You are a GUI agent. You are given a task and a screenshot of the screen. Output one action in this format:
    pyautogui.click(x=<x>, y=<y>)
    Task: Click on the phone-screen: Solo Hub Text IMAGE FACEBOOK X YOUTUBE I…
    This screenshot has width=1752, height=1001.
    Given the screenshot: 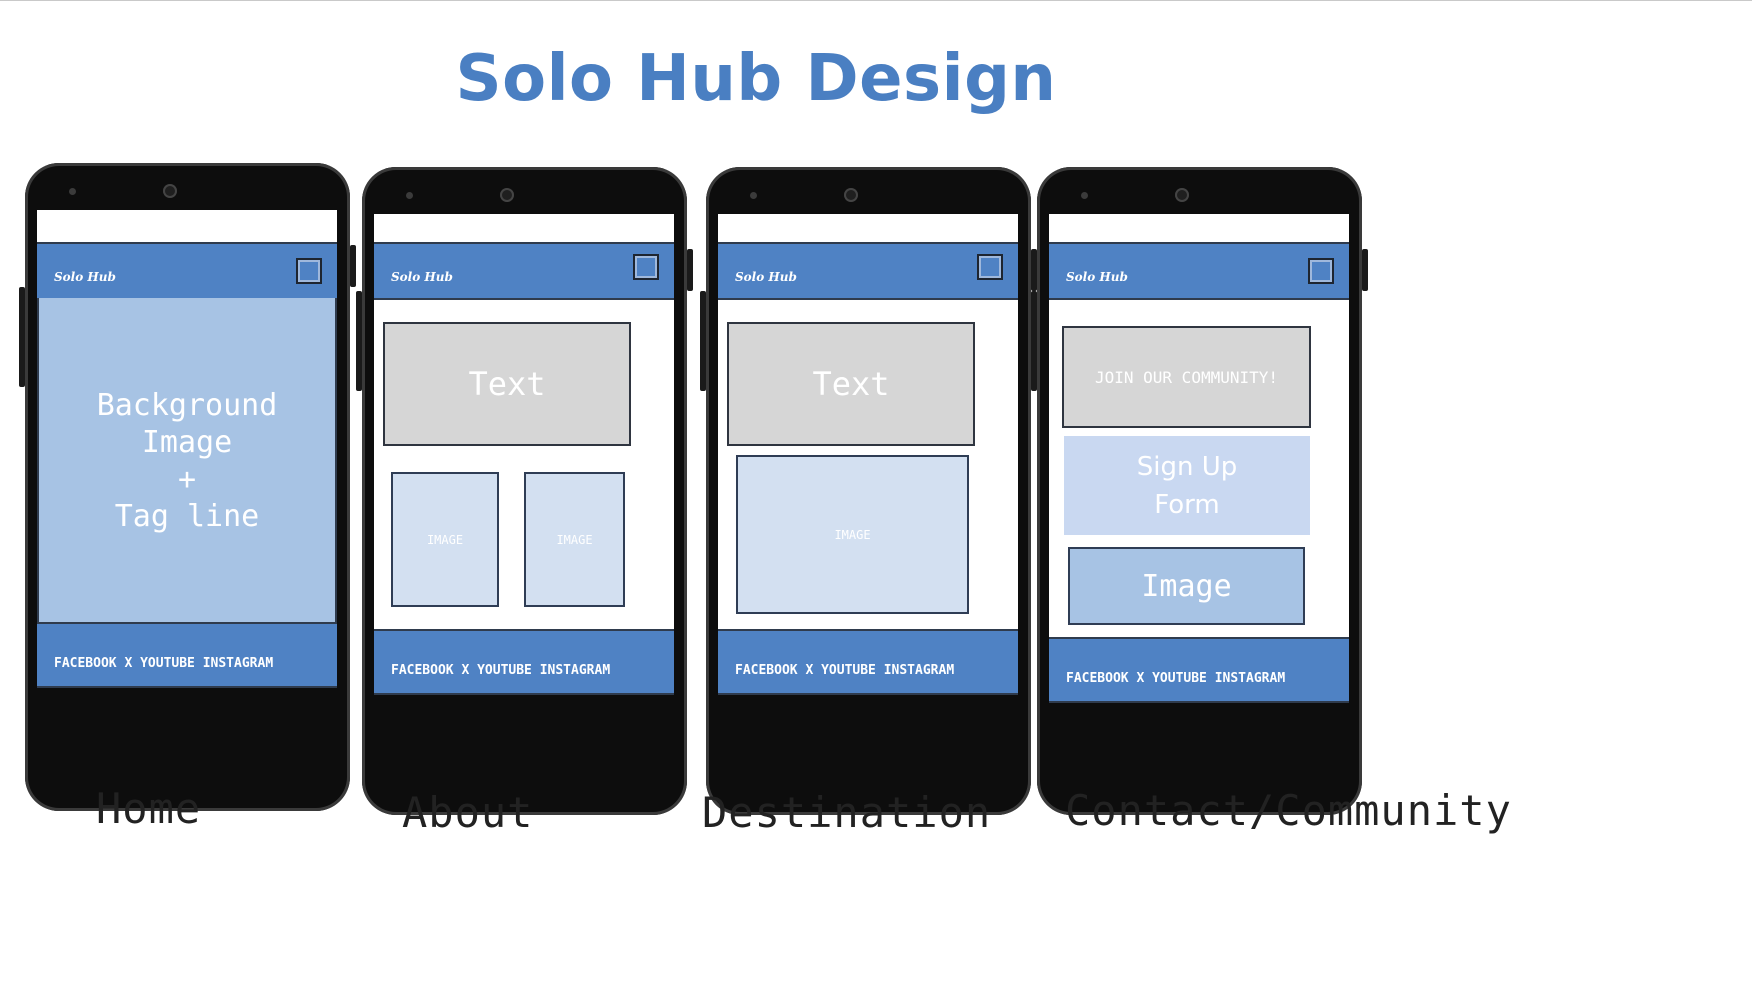 What is the action you would take?
    pyautogui.click(x=868, y=454)
    